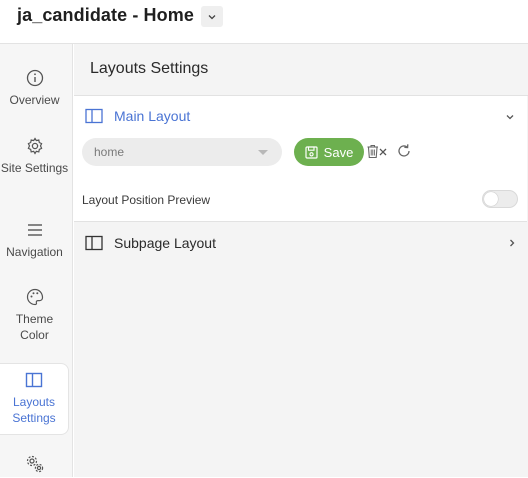 The width and height of the screenshot is (528, 478). Describe the element at coordinates (338, 152) in the screenshot. I see `save-button-label: Save` at that location.